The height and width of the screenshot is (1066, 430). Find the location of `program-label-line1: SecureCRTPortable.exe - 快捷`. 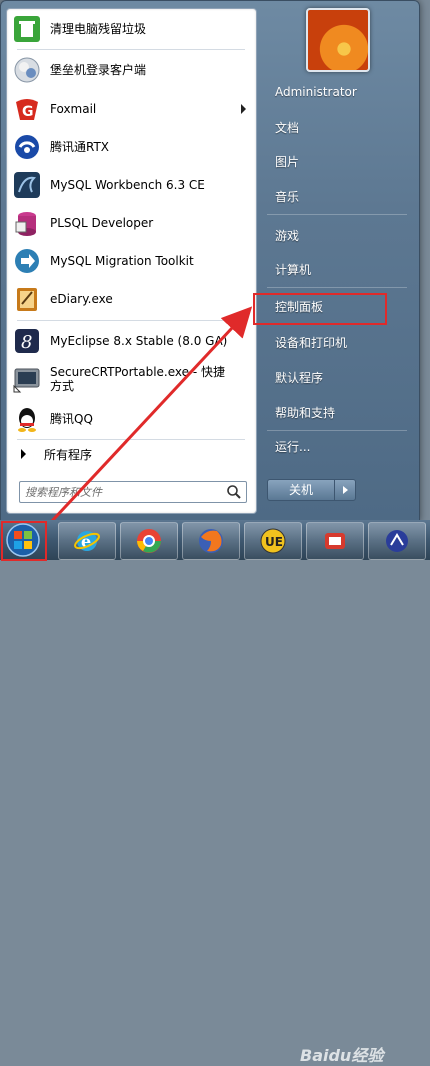

program-label-line1: SecureCRTPortable.exe - 快捷 is located at coordinates (137, 372).